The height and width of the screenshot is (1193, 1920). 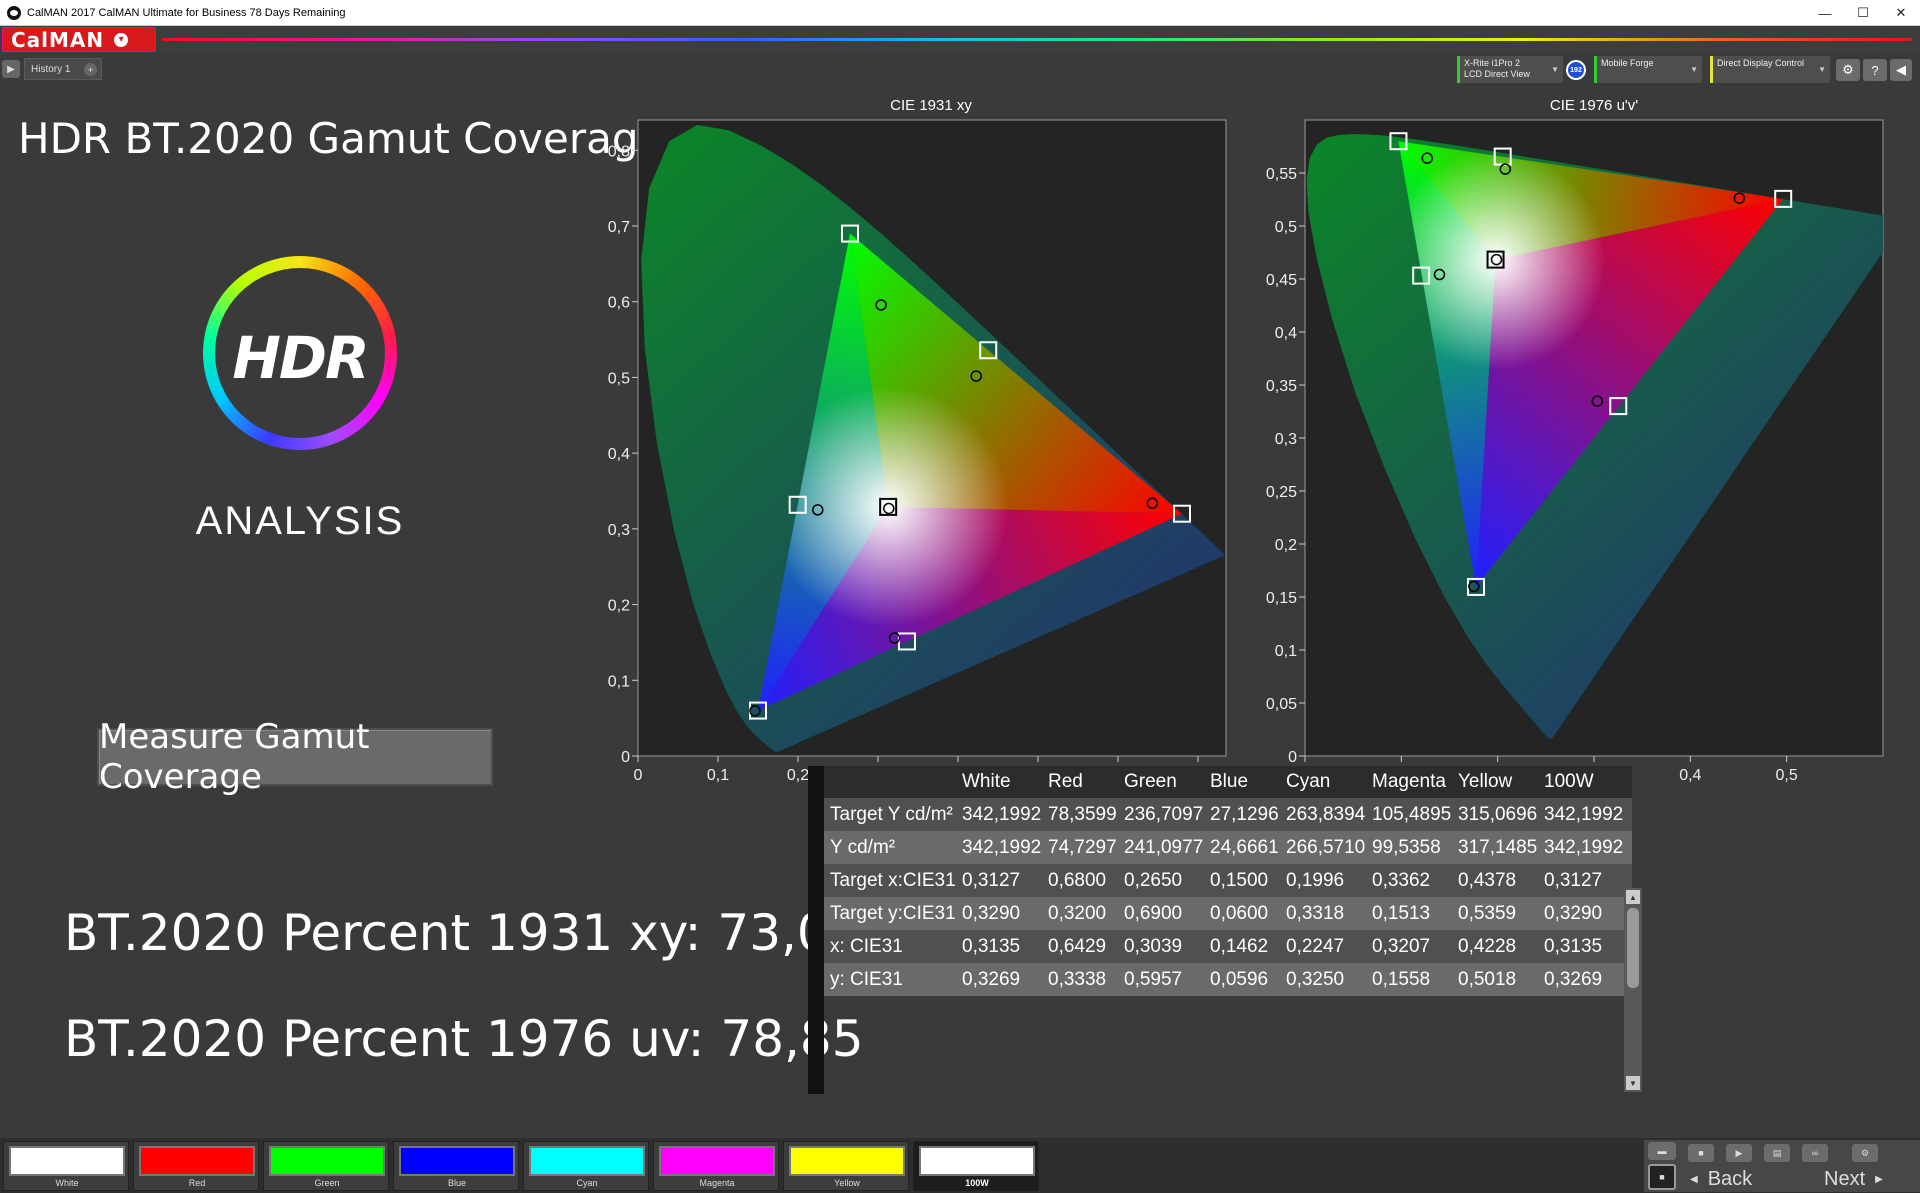 I want to click on y-tick-label: 0,8, so click(x=619, y=151).